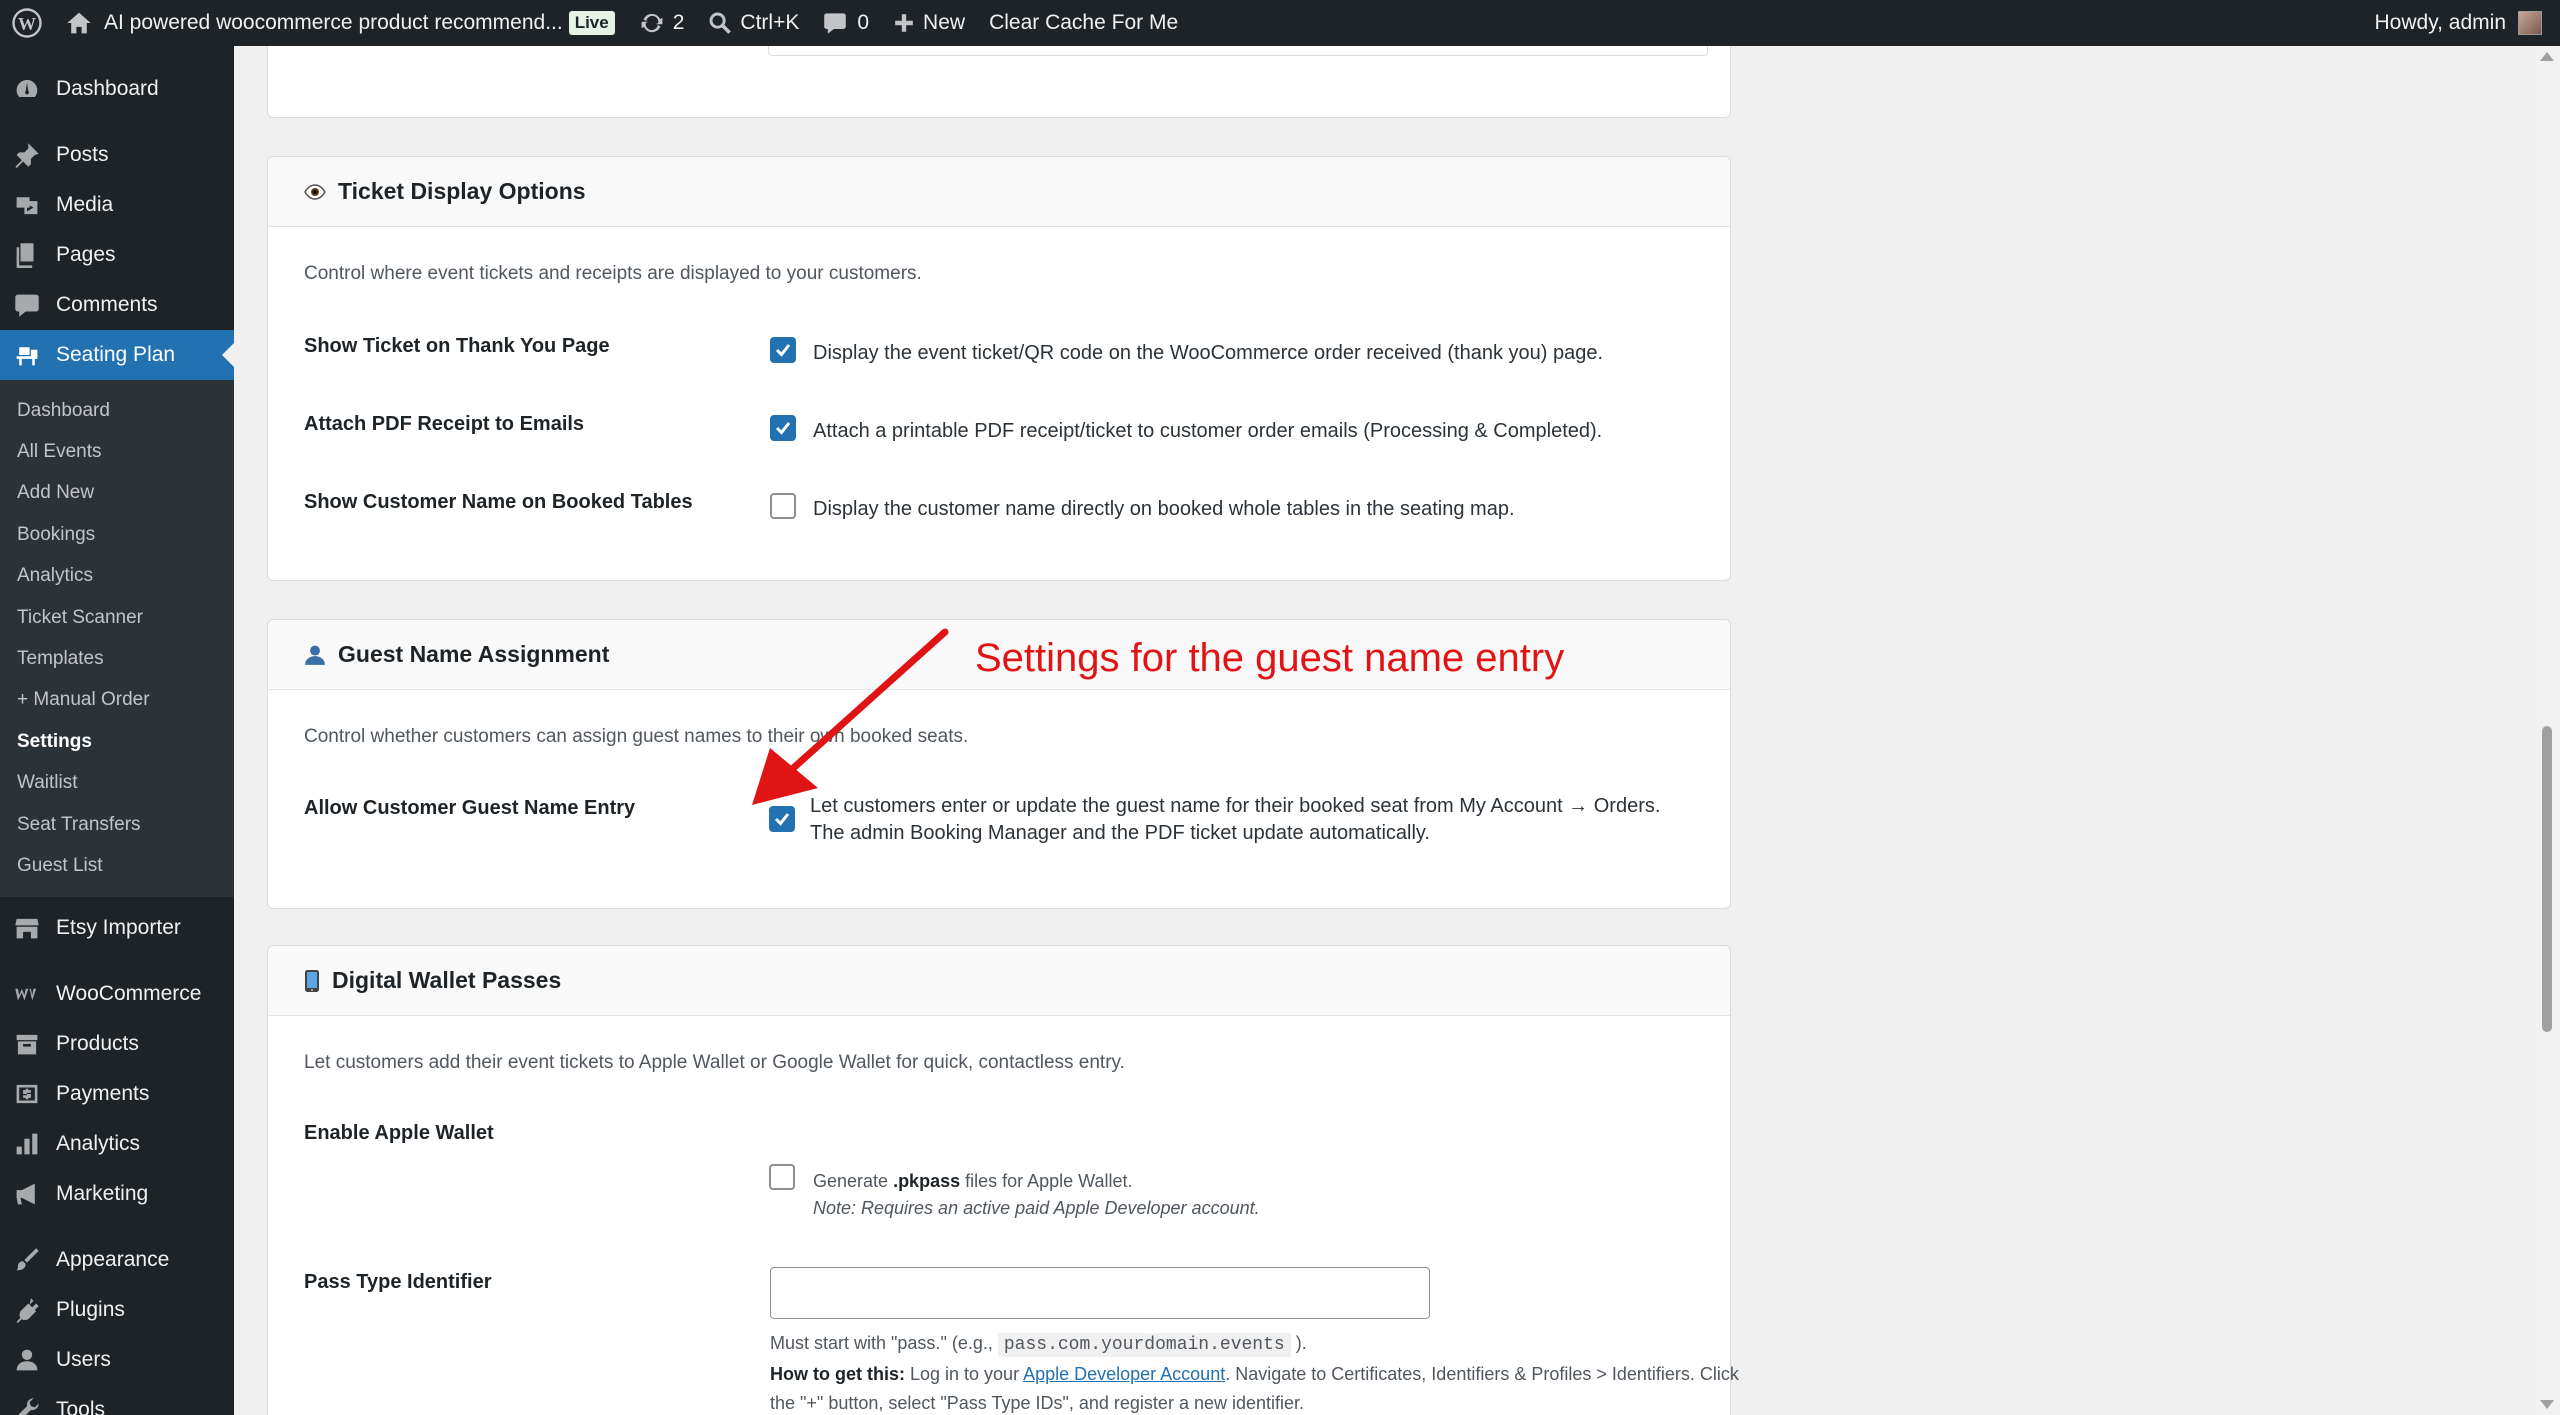  I want to click on card-header: Digital Wallet Passes, so click(999, 981).